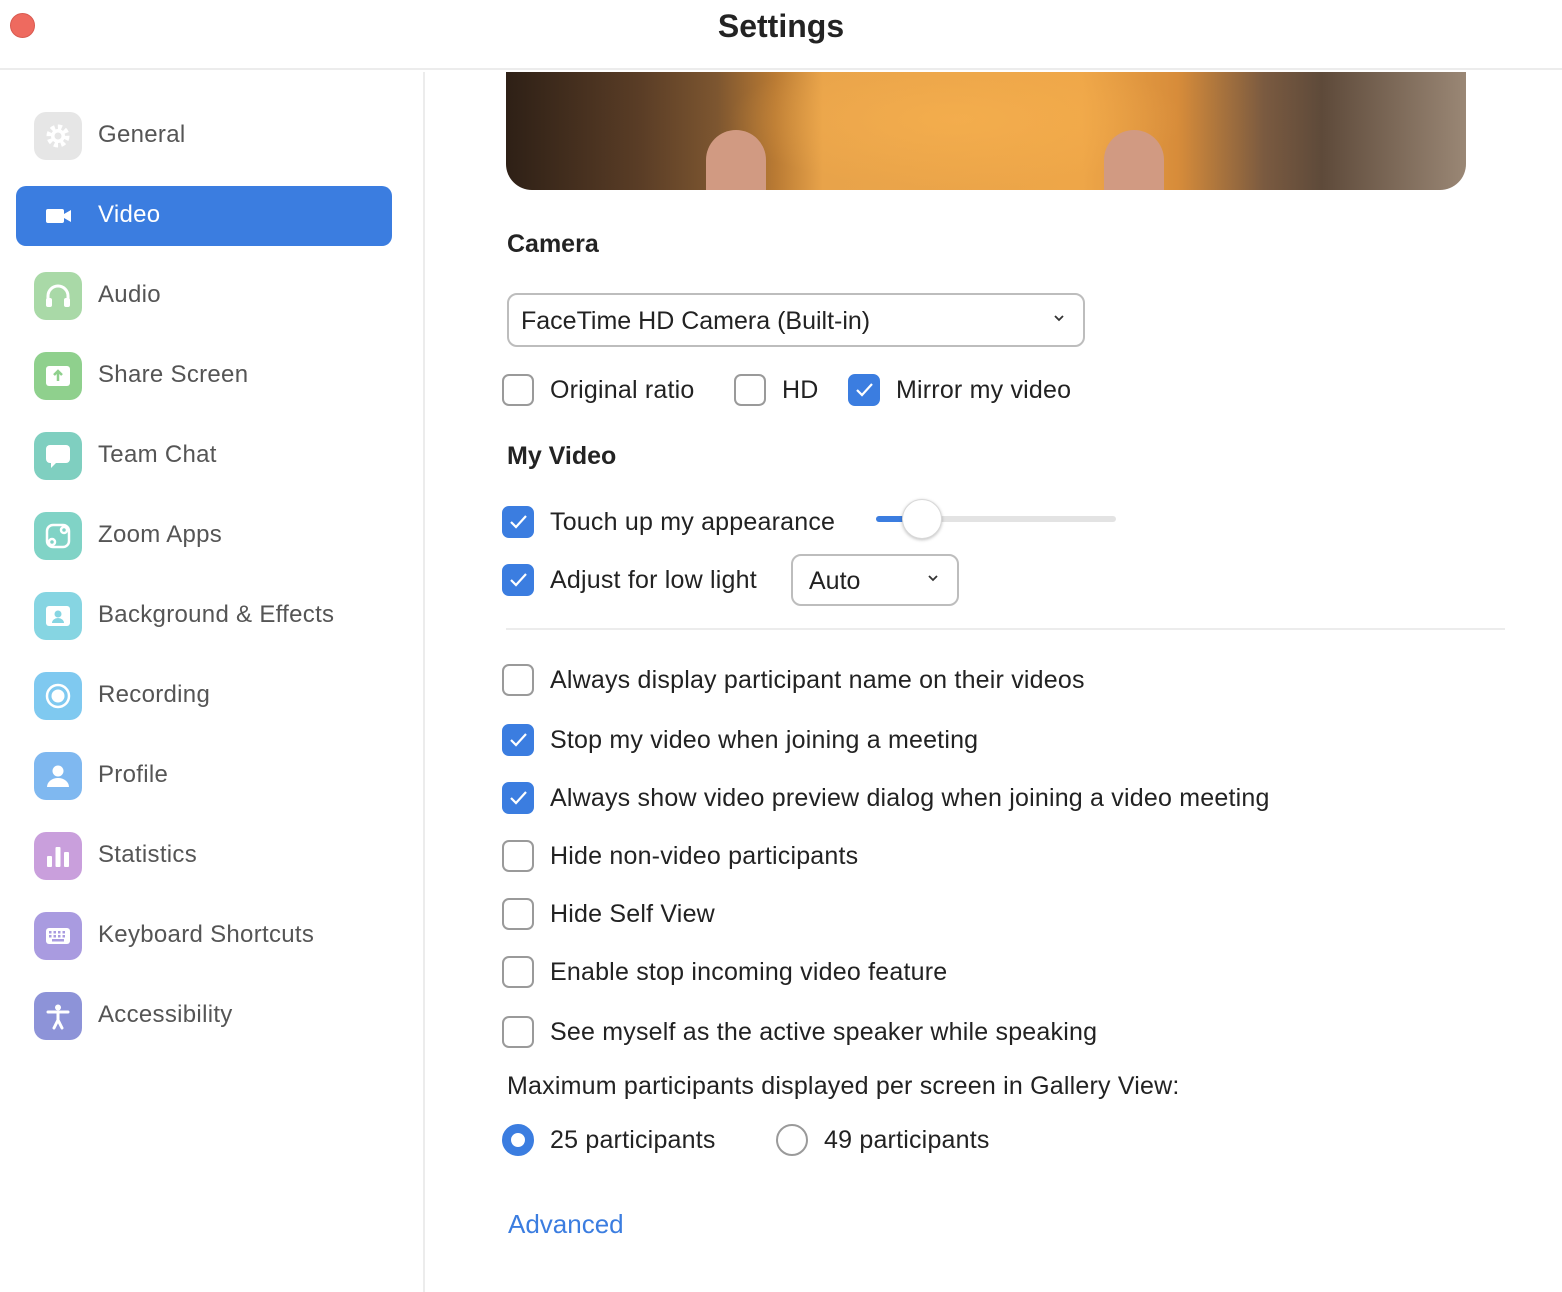 The image size is (1562, 1292). What do you see at coordinates (216, 614) in the screenshot?
I see `sidebar-item-label: Background & Effects` at bounding box center [216, 614].